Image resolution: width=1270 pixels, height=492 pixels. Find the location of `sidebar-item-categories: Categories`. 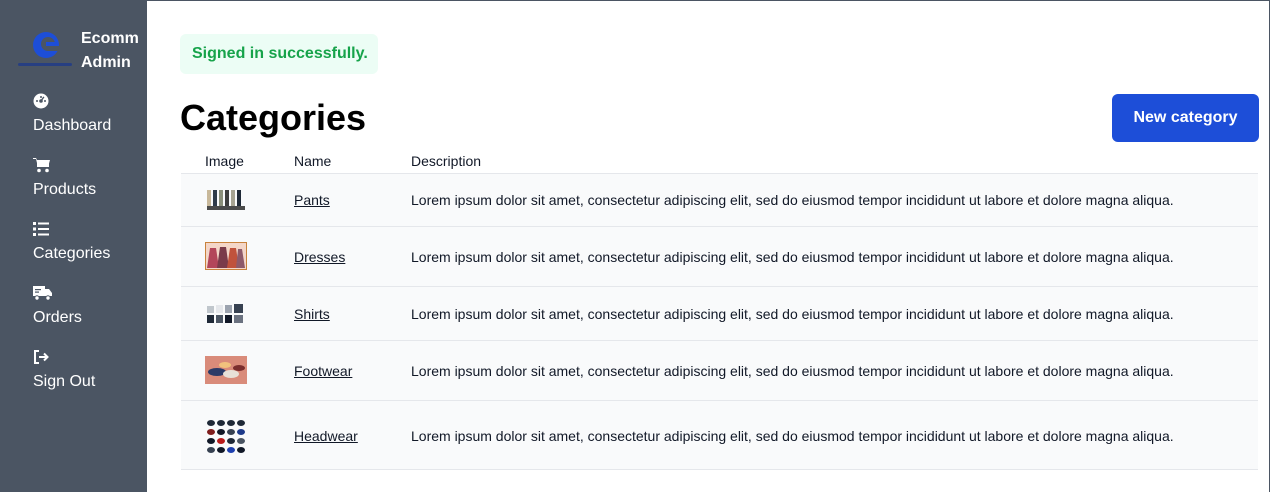

sidebar-item-categories: Categories is located at coordinates (88, 242).